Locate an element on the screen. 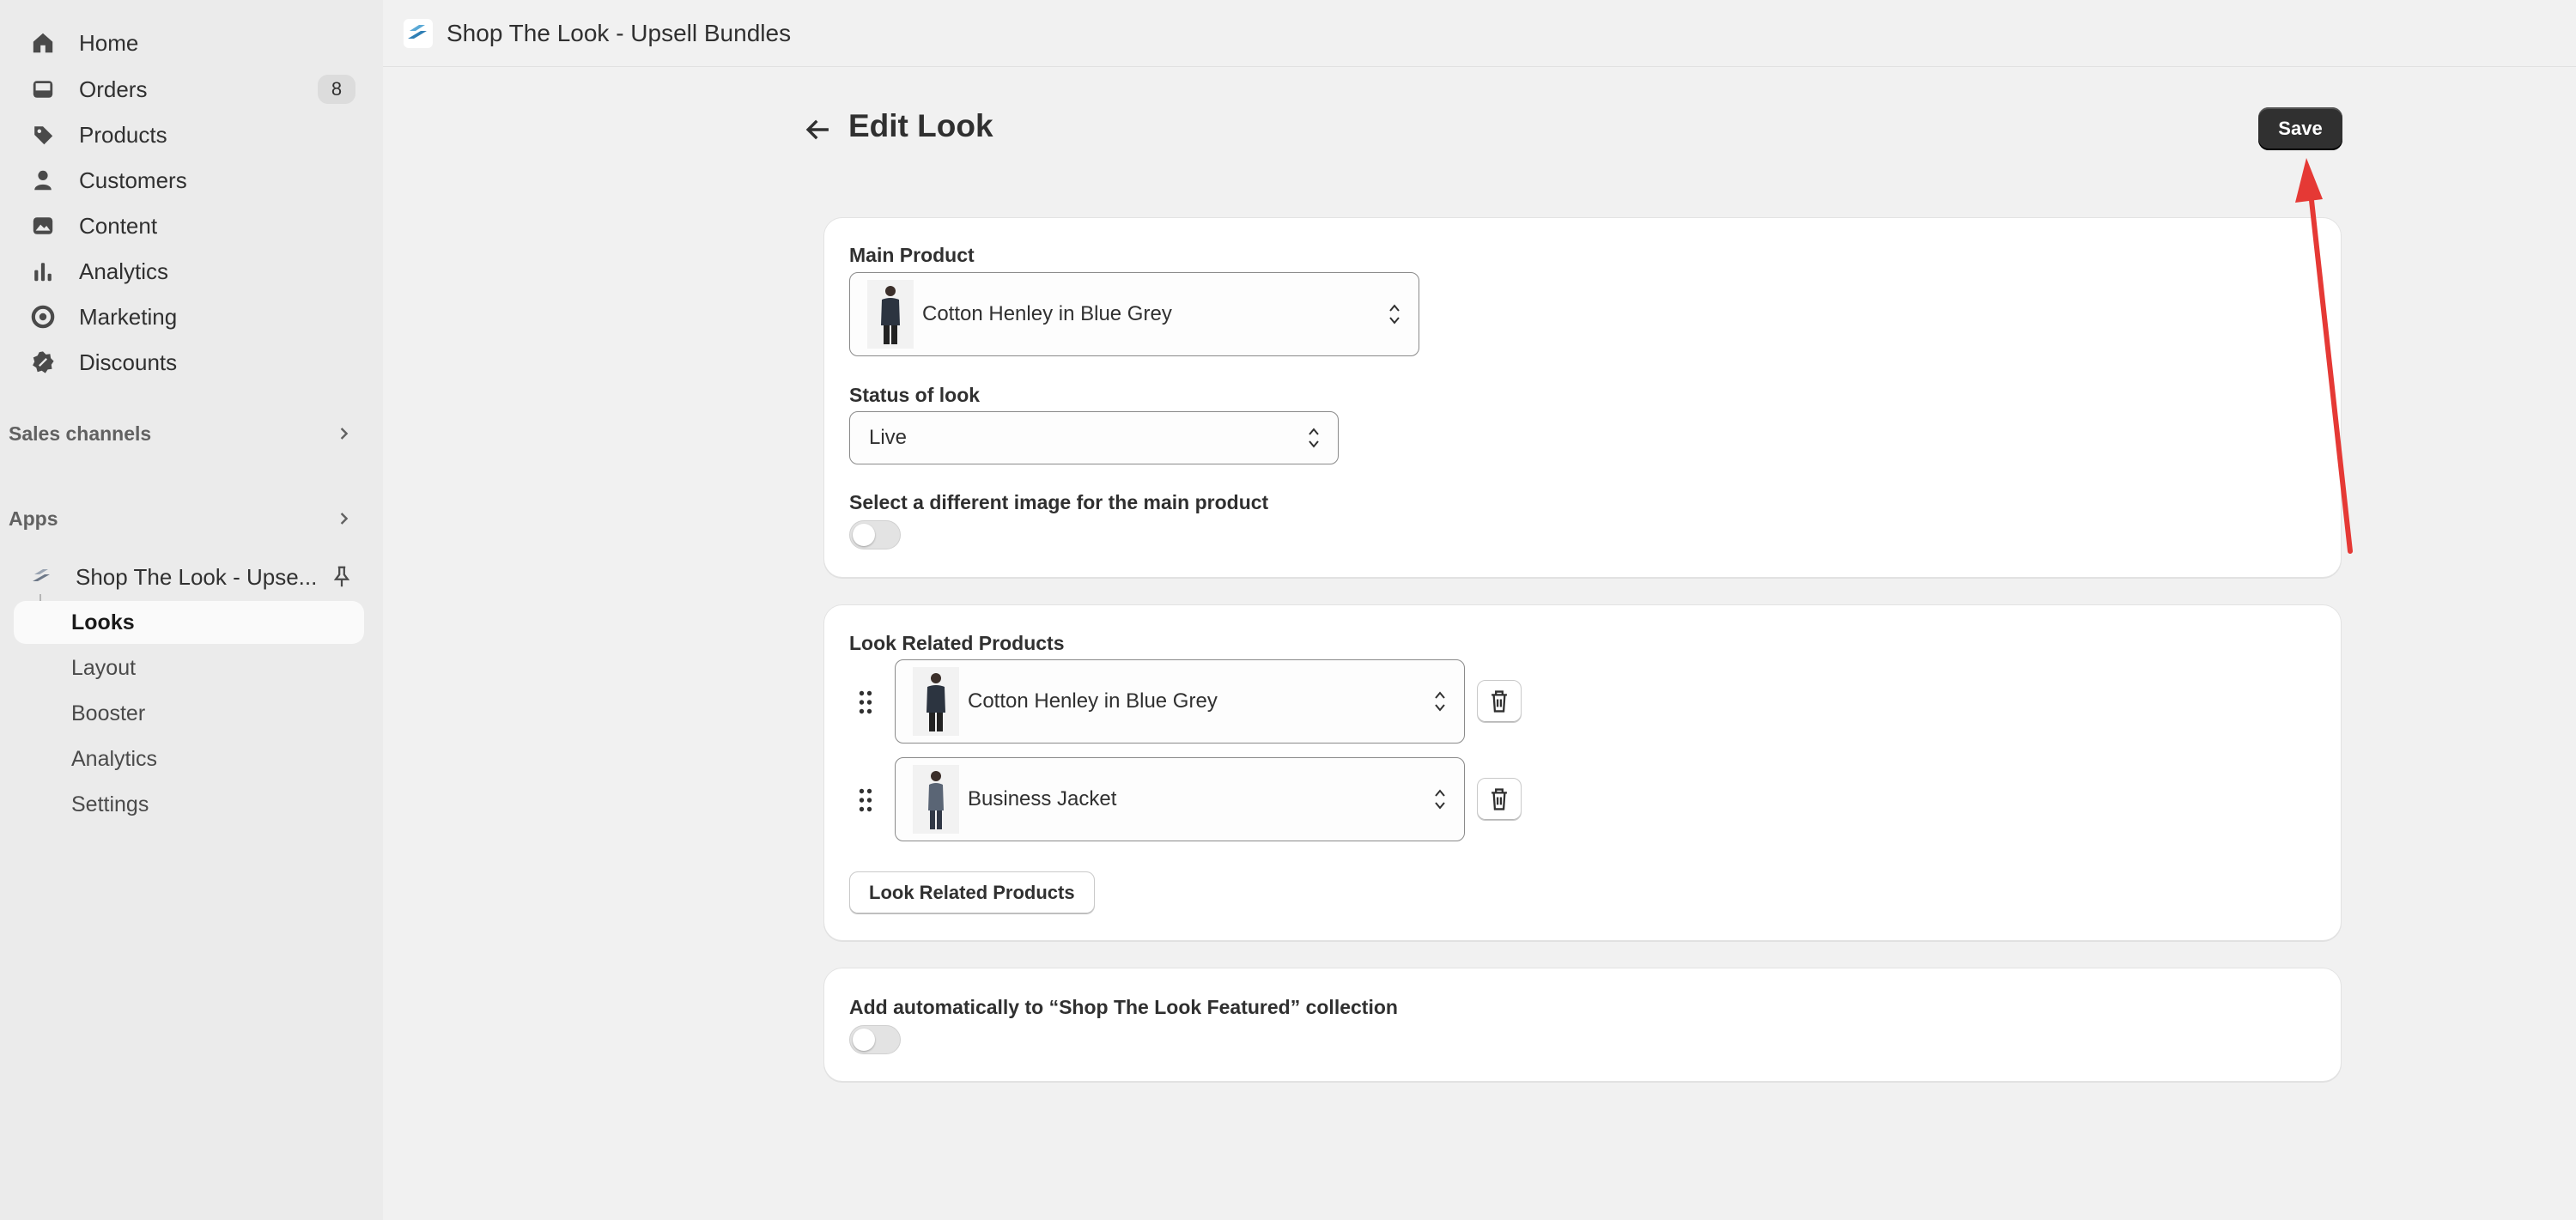  subnav-looks: Looks is located at coordinates (189, 622).